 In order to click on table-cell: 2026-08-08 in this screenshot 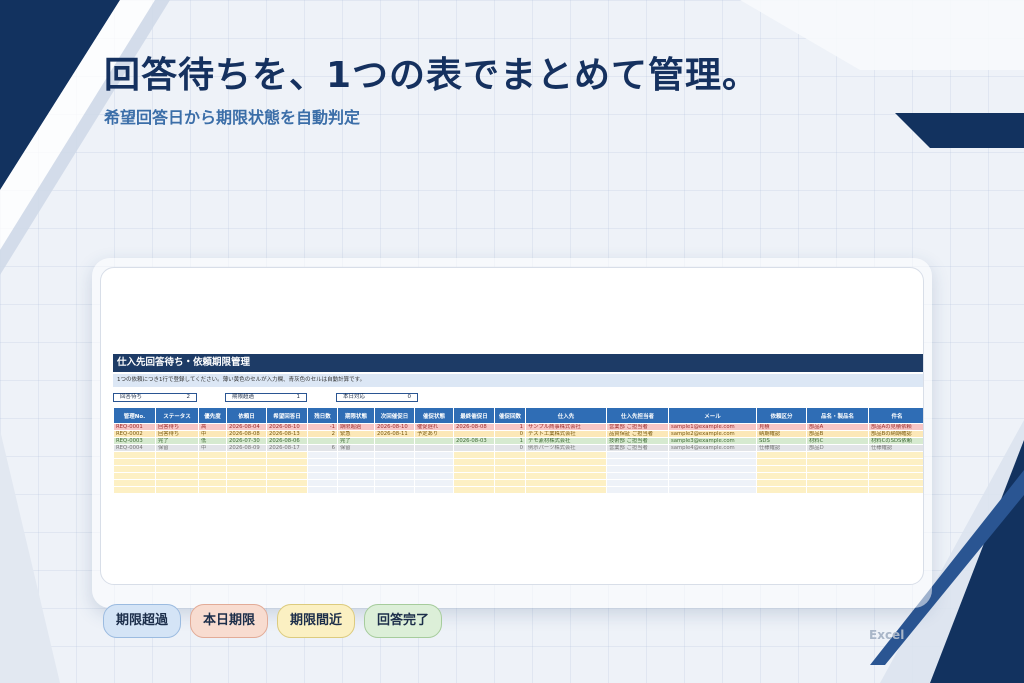, I will do `click(474, 427)`.